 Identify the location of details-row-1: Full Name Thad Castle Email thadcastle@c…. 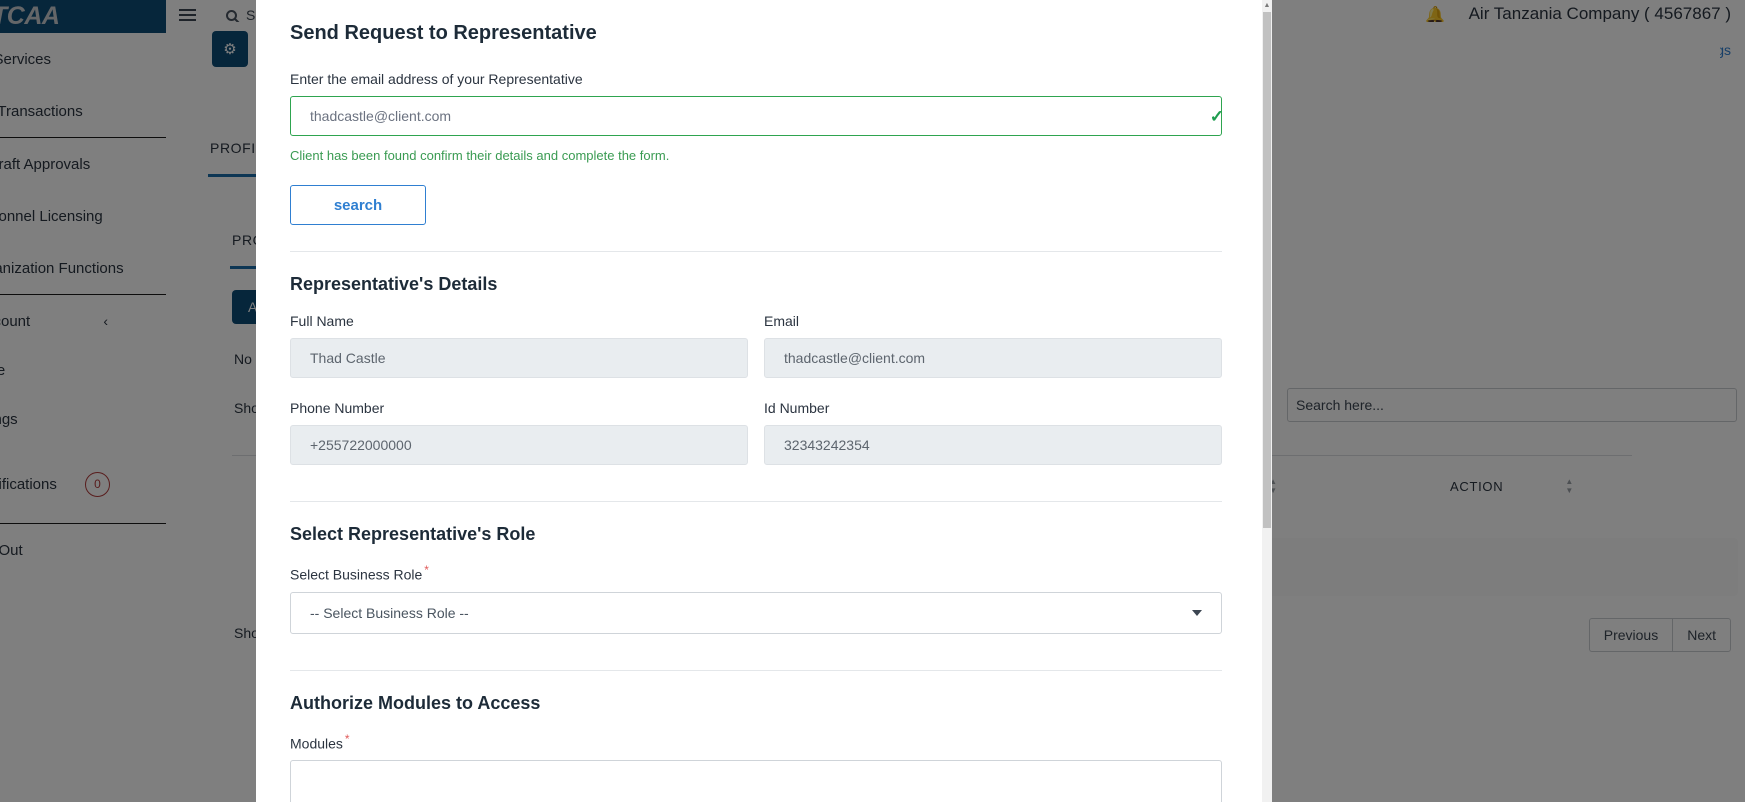
(756, 345).